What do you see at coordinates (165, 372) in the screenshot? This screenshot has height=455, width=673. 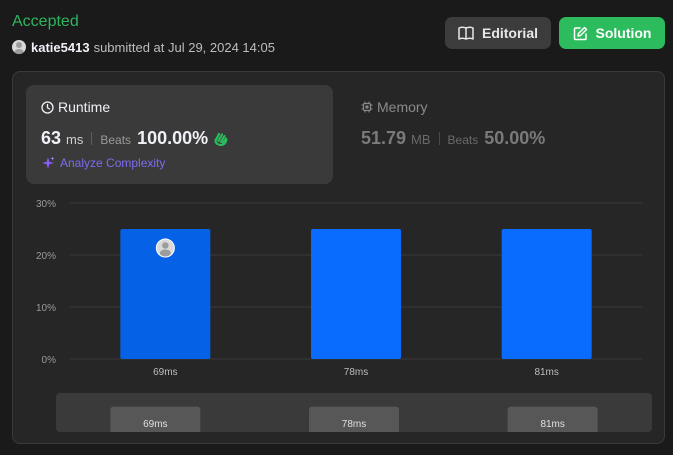 I see `x-tick-label: 69ms` at bounding box center [165, 372].